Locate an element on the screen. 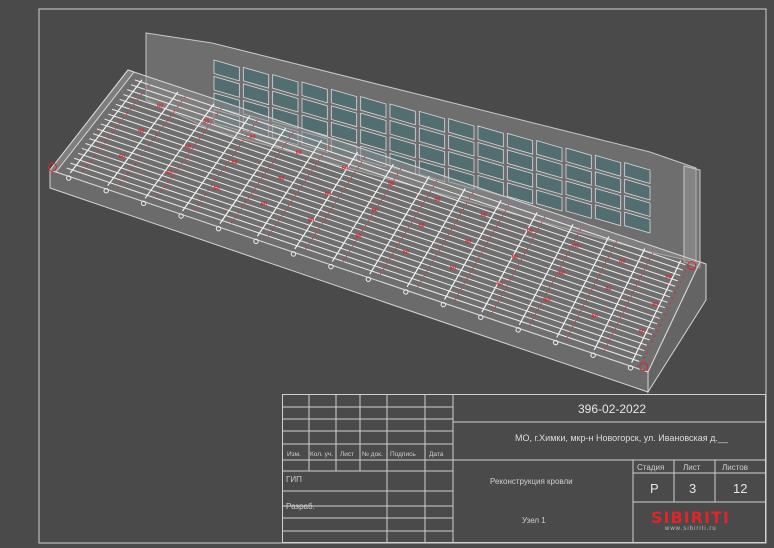 The image size is (774, 548). project-title: Реконструкция кровли is located at coordinates (531, 481).